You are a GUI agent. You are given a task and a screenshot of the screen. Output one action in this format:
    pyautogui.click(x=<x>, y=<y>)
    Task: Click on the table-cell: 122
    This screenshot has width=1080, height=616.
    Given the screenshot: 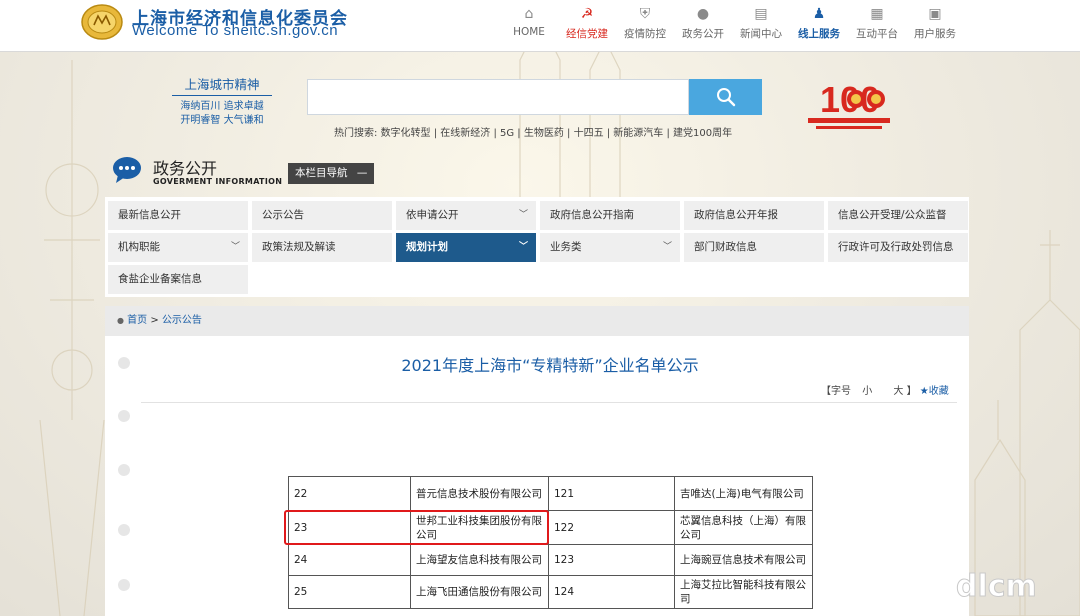 What is the action you would take?
    pyautogui.click(x=611, y=527)
    